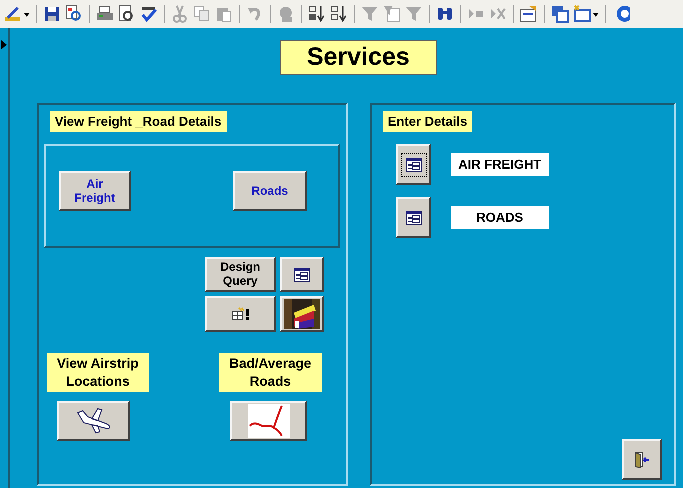  I want to click on door-exit-icon, so click(642, 460).